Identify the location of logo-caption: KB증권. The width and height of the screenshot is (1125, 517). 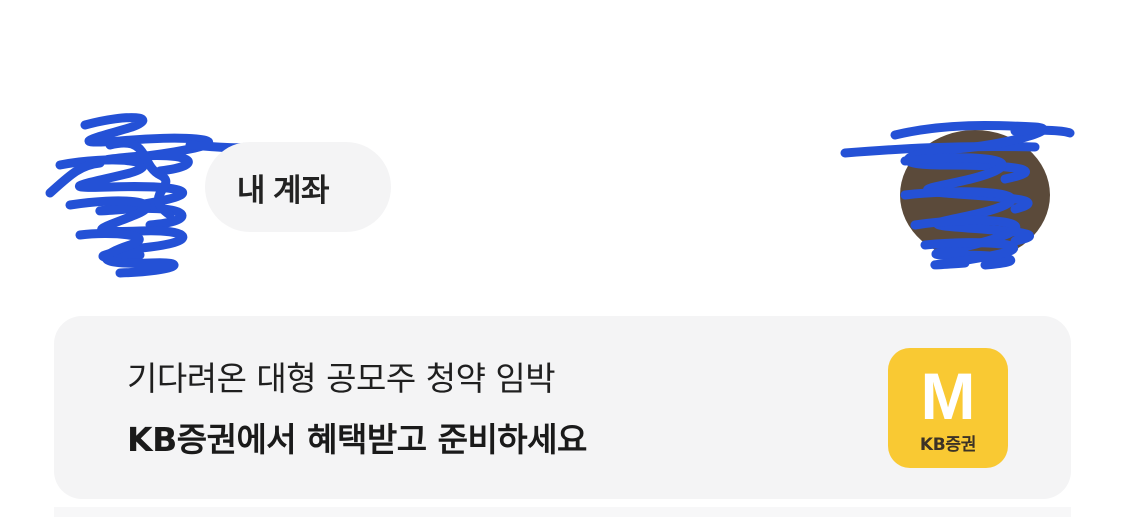
(948, 444).